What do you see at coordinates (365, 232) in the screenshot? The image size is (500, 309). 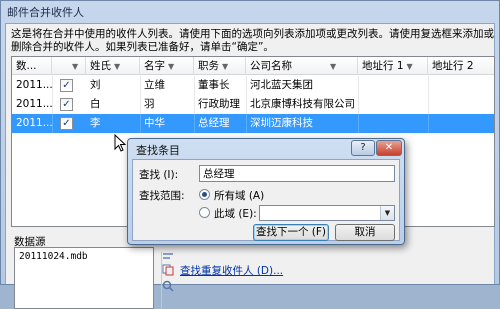 I see `cancel-button: 取消` at bounding box center [365, 232].